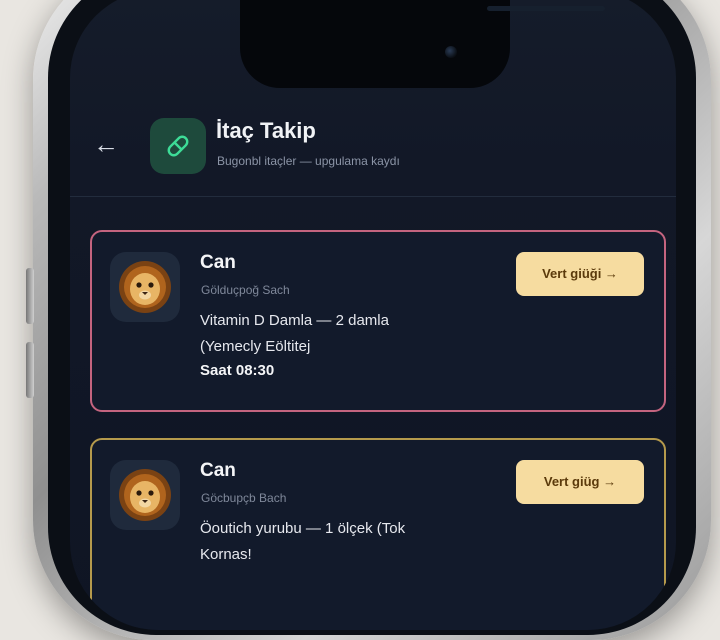  What do you see at coordinates (340, 542) in the screenshot?
I see `medication-description: Öoutich yurubu — 1 ölçek (Tok Kornas!` at bounding box center [340, 542].